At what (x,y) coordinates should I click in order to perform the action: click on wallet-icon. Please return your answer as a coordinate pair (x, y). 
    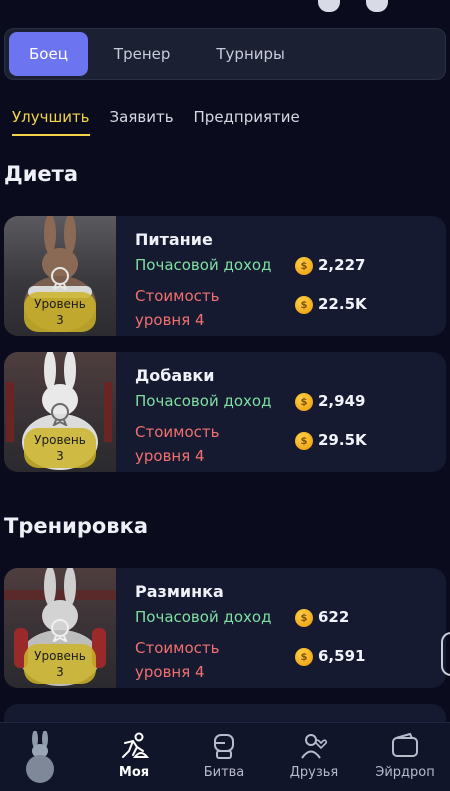
    Looking at the image, I should click on (405, 744).